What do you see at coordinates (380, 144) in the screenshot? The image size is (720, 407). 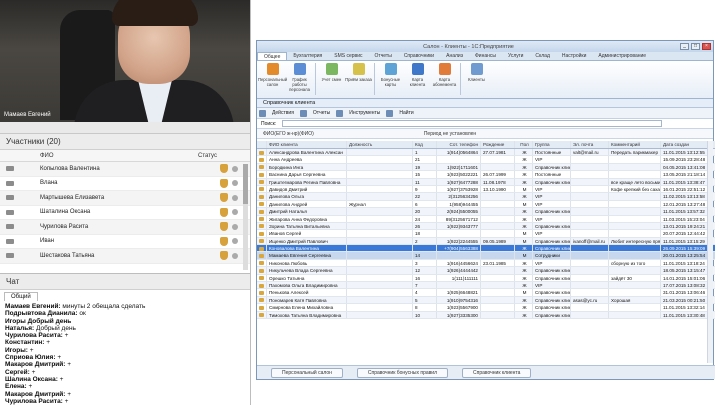 I see `column-header: Должность` at bounding box center [380, 144].